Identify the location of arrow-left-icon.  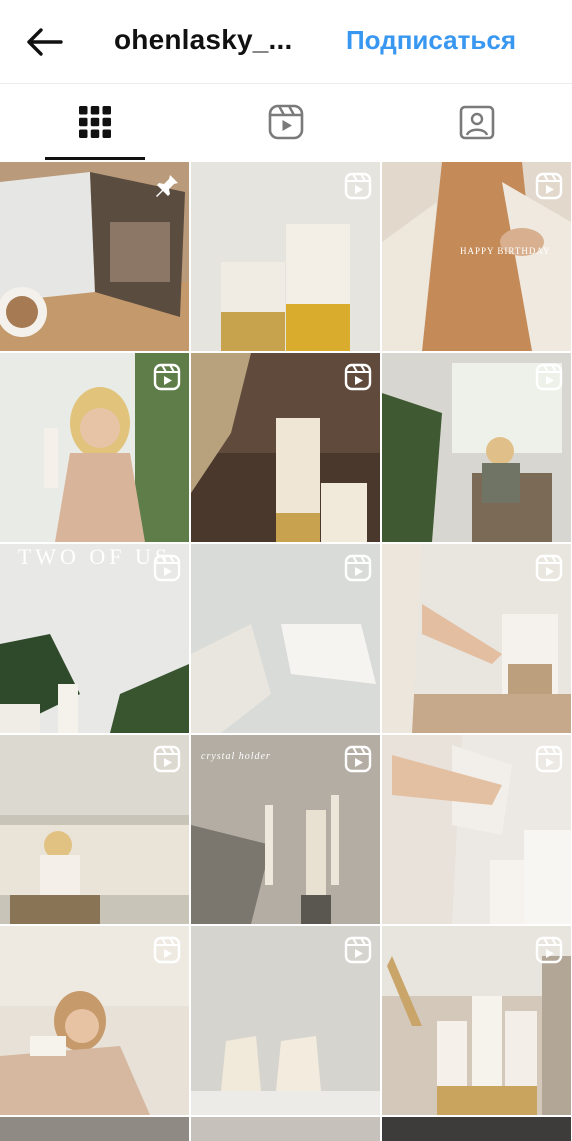
(45, 42).